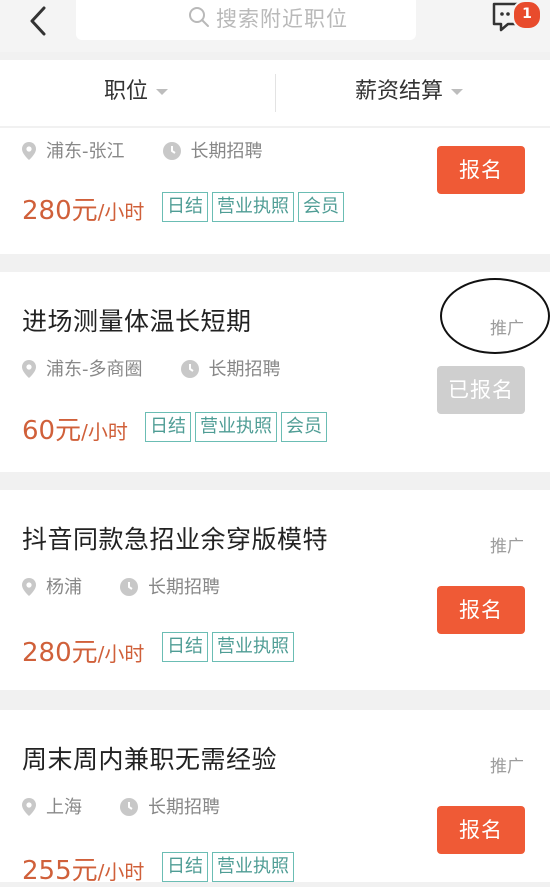 Image resolution: width=550 pixels, height=887 pixels. I want to click on search-input: 搜索附近职位, so click(246, 20).